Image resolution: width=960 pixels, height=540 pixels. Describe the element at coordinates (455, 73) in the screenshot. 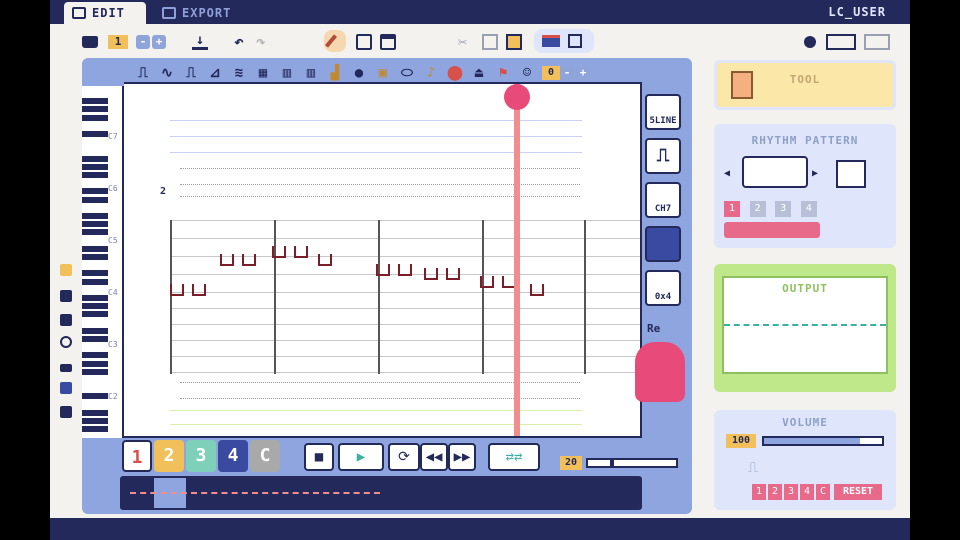

I see `mushroom-icon: ⬤` at that location.